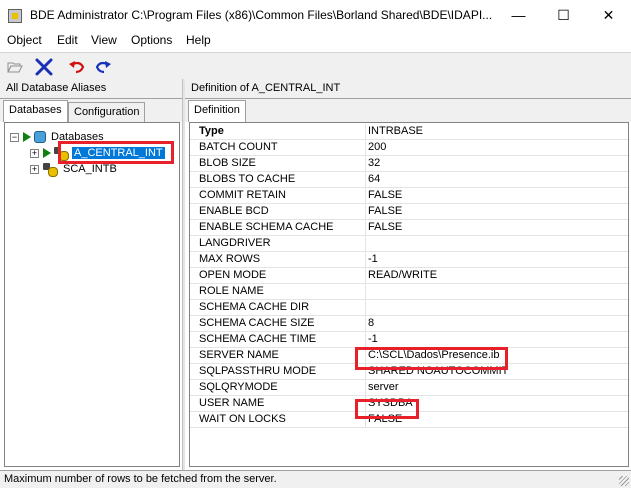  What do you see at coordinates (563, 15) in the screenshot?
I see `maximize-button: ☐` at bounding box center [563, 15].